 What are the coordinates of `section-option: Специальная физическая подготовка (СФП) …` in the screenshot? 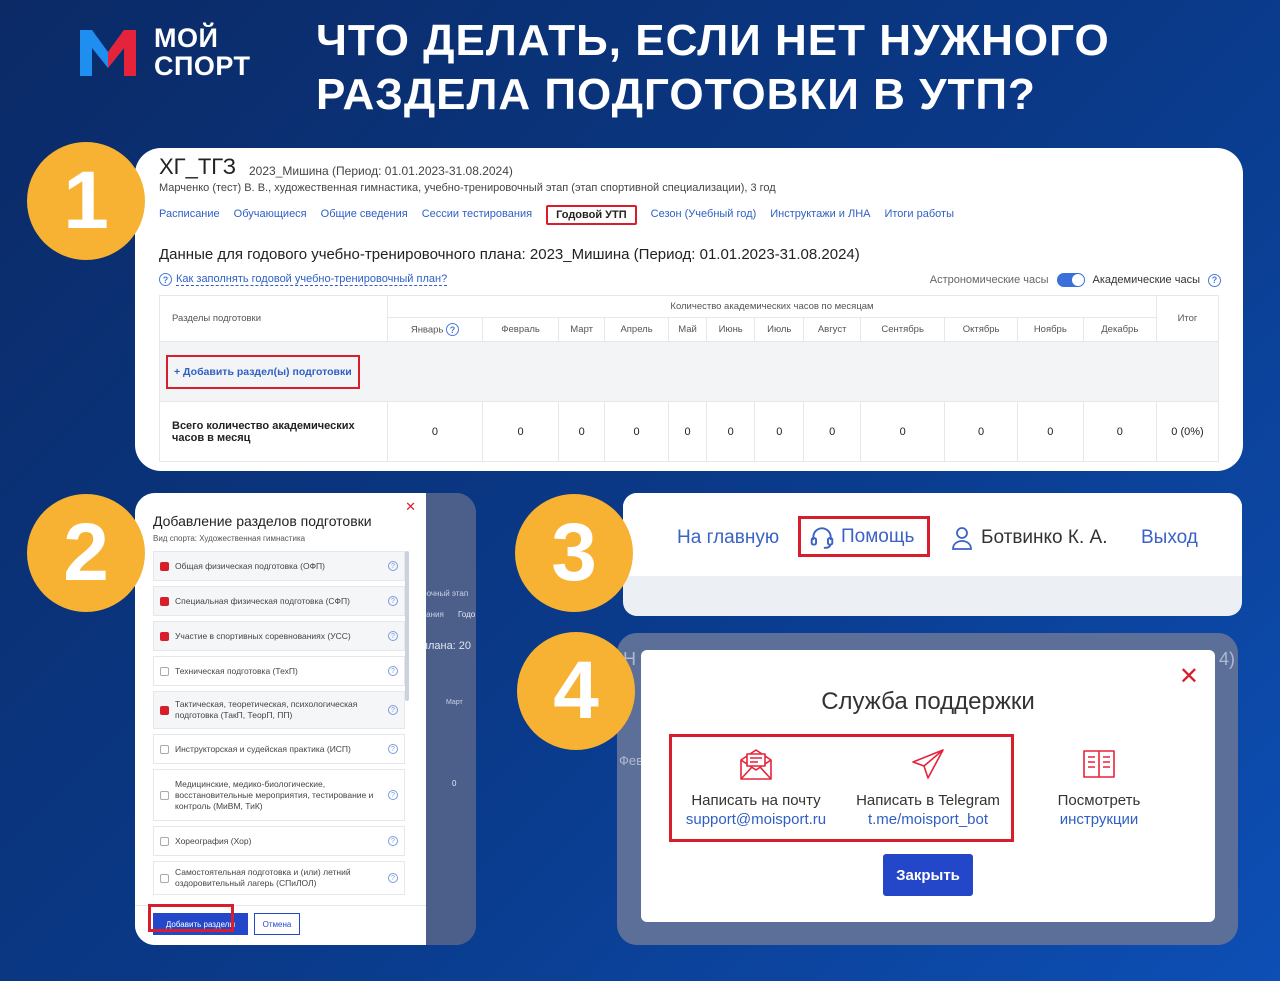 It's located at (279, 601).